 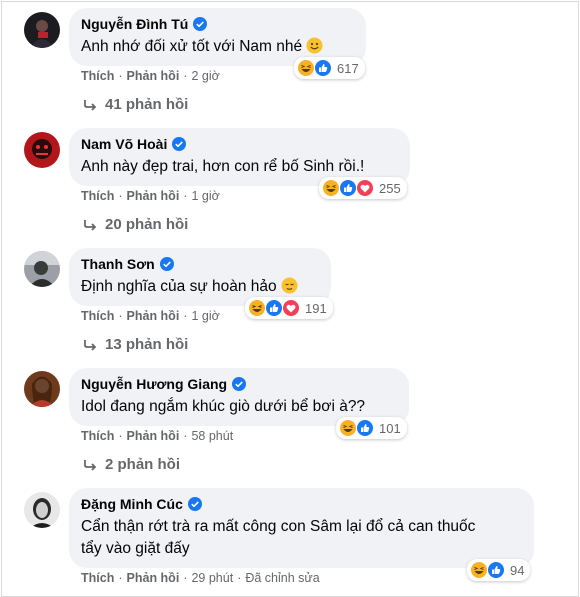 I want to click on commenter-name: Nam Võ Hoài, so click(x=124, y=144).